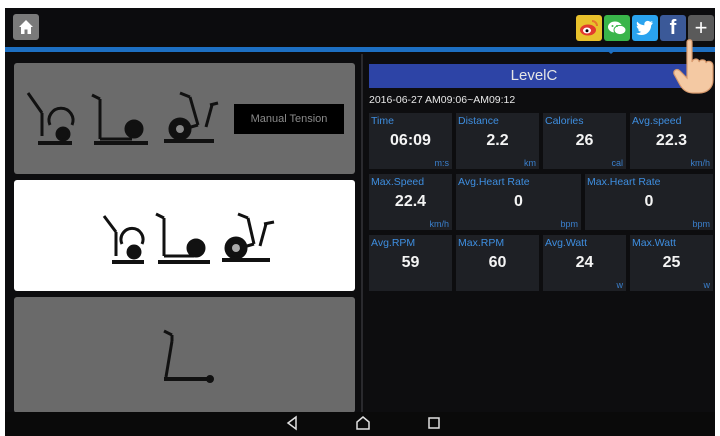  I want to click on metric-max-rpm: Max.RPM 60, so click(497, 263).